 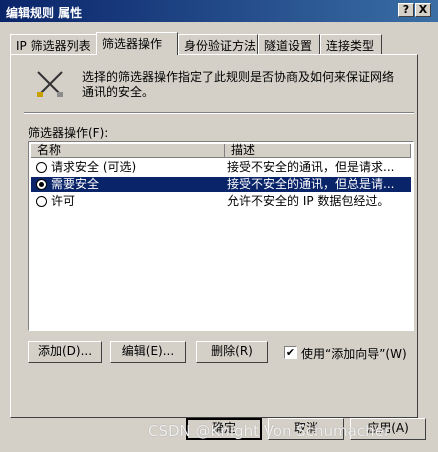 What do you see at coordinates (354, 354) in the screenshot?
I see `wizard-checkbox-label: 使用“添加向导”(W)` at bounding box center [354, 354].